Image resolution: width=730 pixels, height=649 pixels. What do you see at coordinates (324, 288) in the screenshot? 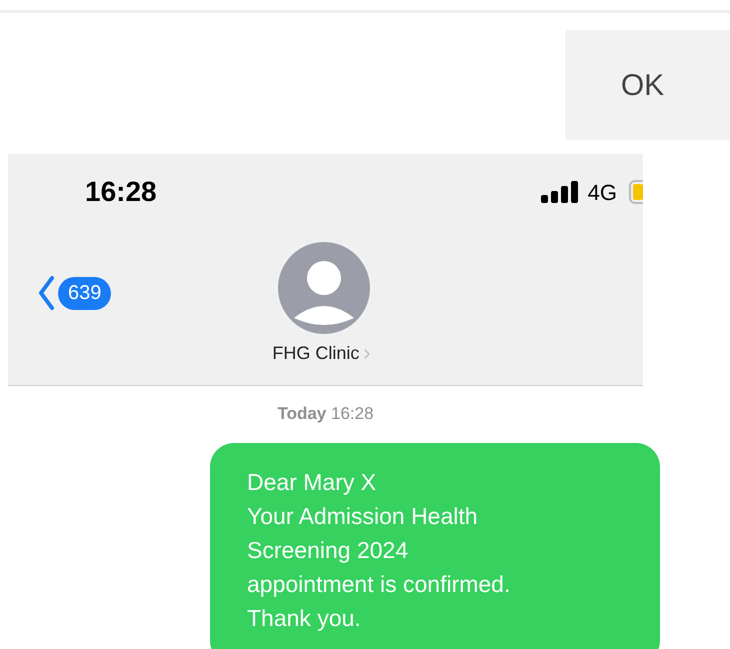
I see `avatar-icon` at bounding box center [324, 288].